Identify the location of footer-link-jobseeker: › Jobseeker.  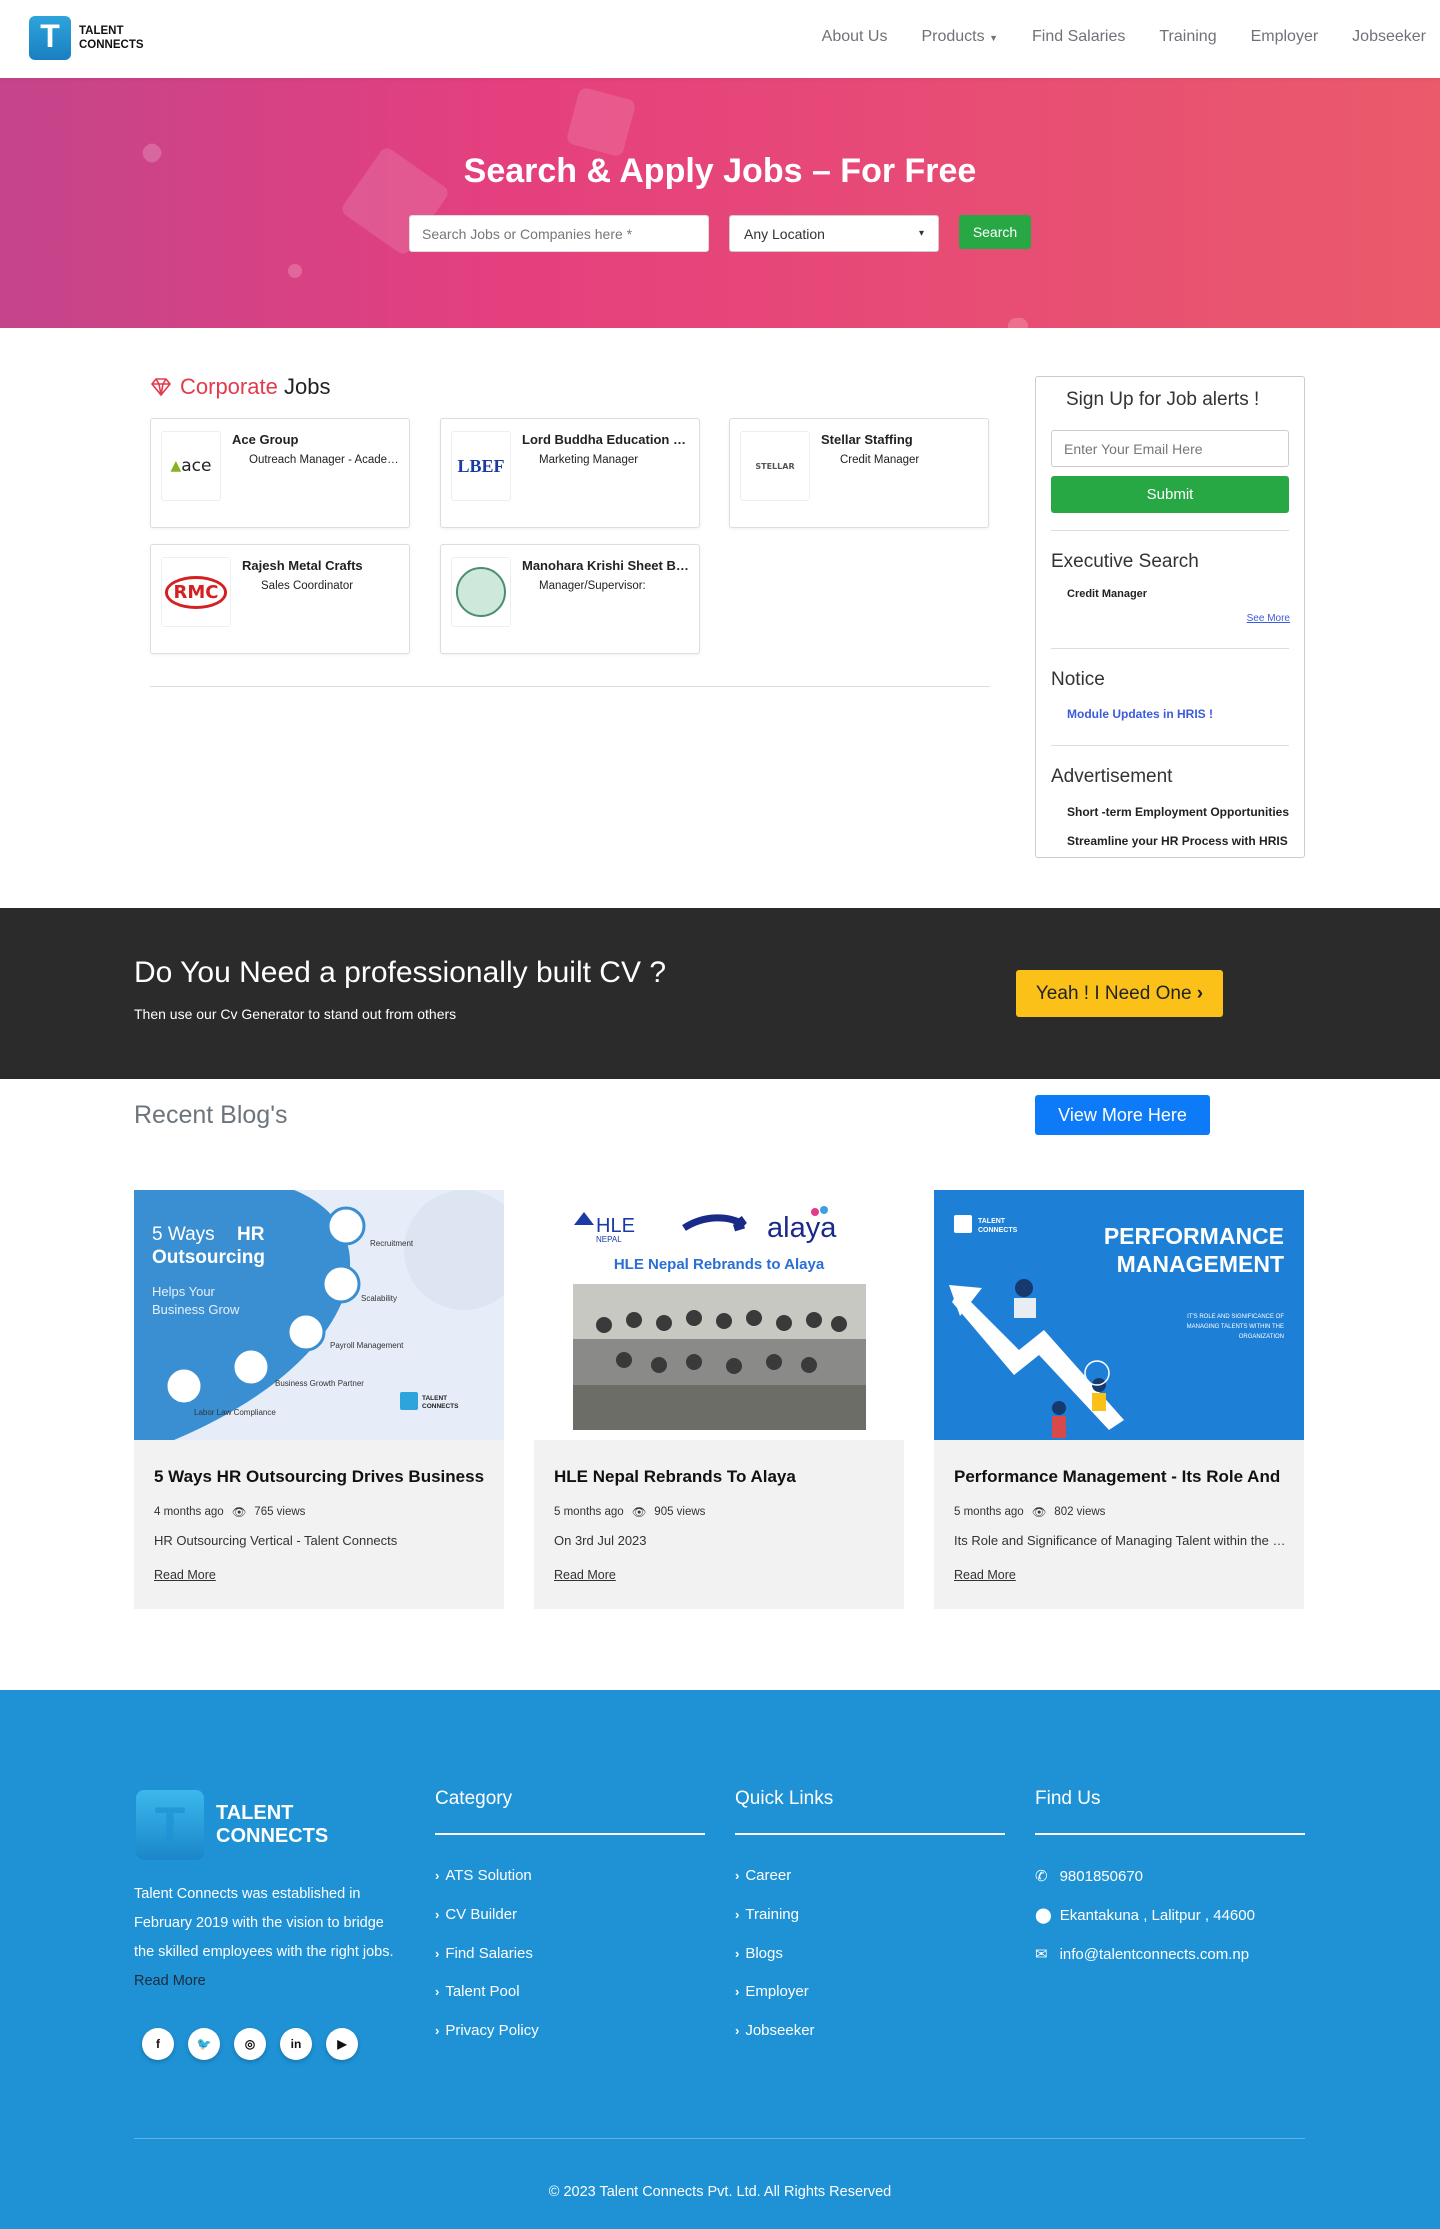
(775, 2030).